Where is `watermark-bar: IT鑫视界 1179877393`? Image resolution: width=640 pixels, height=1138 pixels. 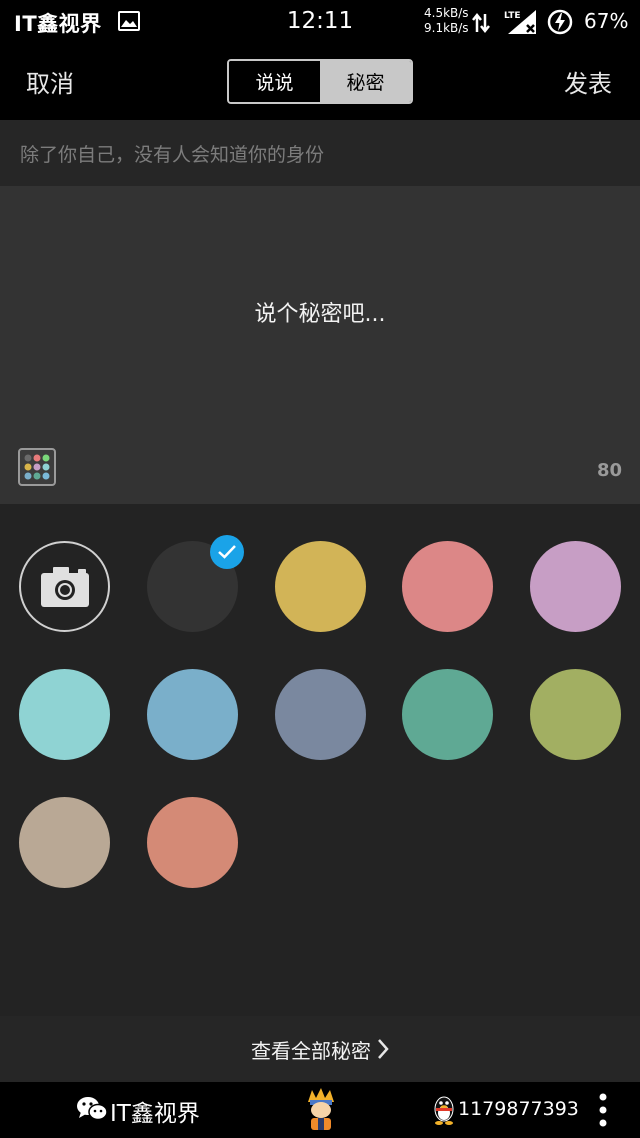
watermark-bar: IT鑫视界 1179877393 is located at coordinates (320, 1110).